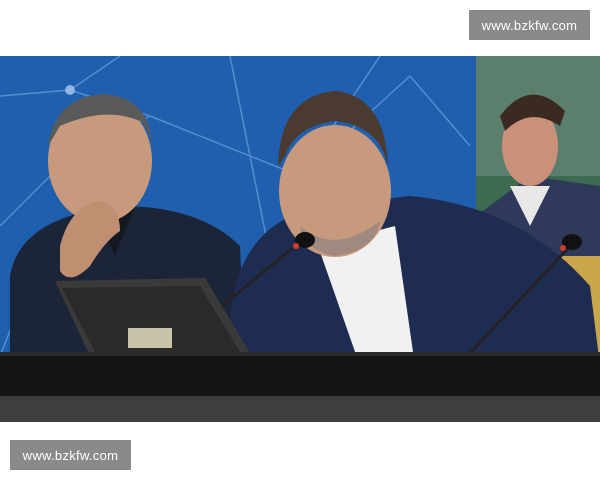 The width and height of the screenshot is (600, 480). I want to click on watermark-bottom-text: www.bzkfw.com, so click(70, 455).